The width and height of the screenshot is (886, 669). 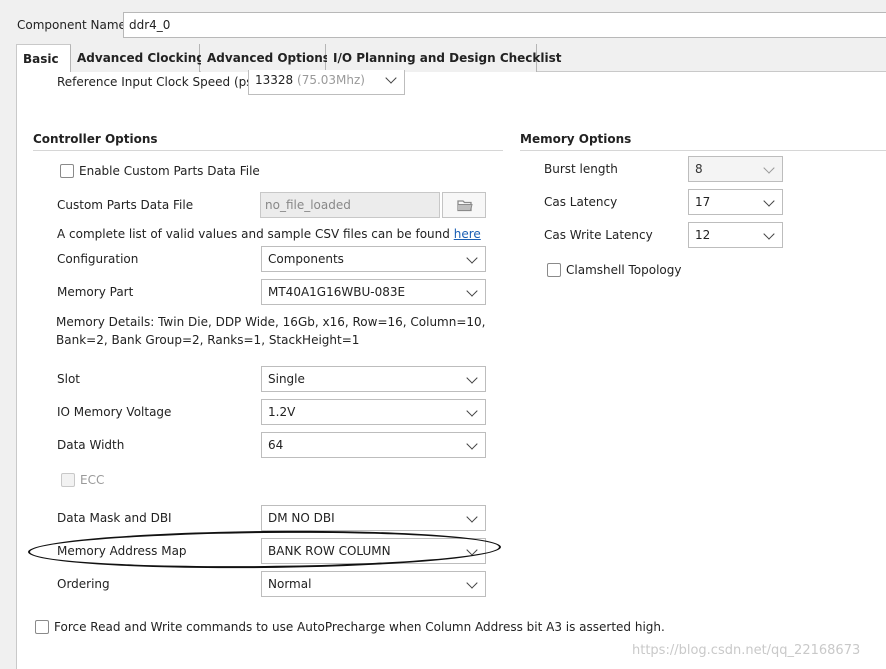 I want to click on data-mask-label: Data Mask and DBI, so click(x=114, y=518).